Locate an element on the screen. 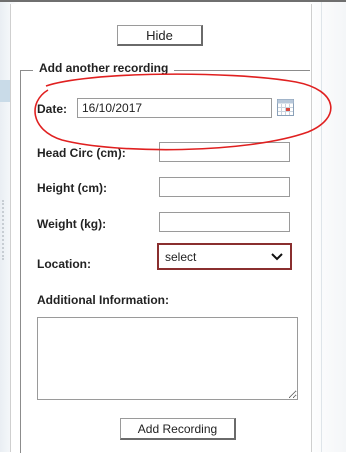 This screenshot has width=346, height=453. additional-info-textarea is located at coordinates (167, 358).